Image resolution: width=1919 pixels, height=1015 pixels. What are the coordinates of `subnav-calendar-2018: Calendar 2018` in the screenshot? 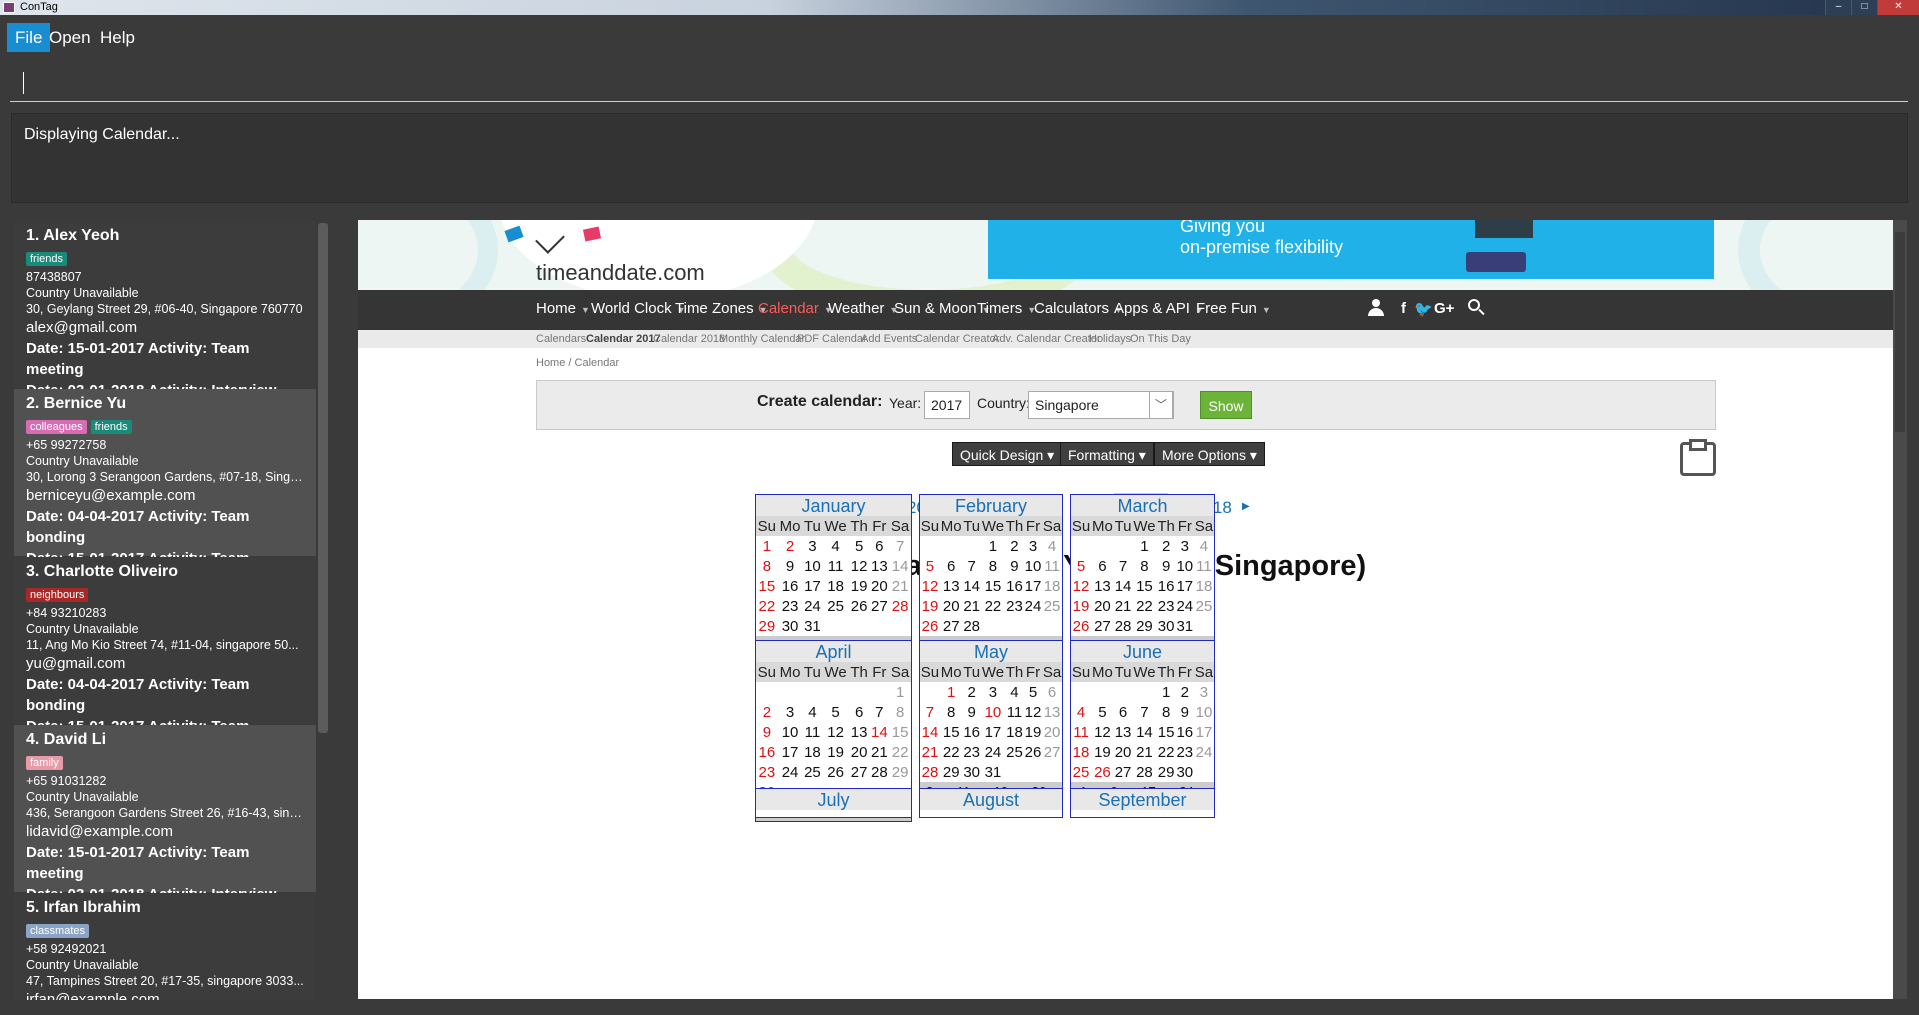 It's located at (689, 339).